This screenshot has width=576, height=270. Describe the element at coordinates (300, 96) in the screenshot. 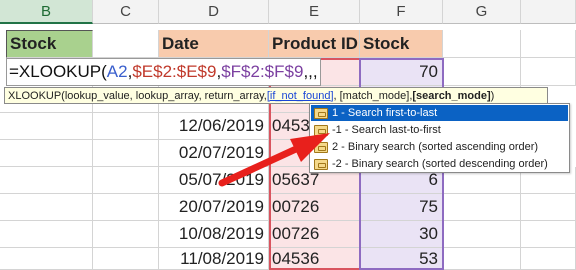

I see `tooltip-current-argument: [if_not_found]` at that location.